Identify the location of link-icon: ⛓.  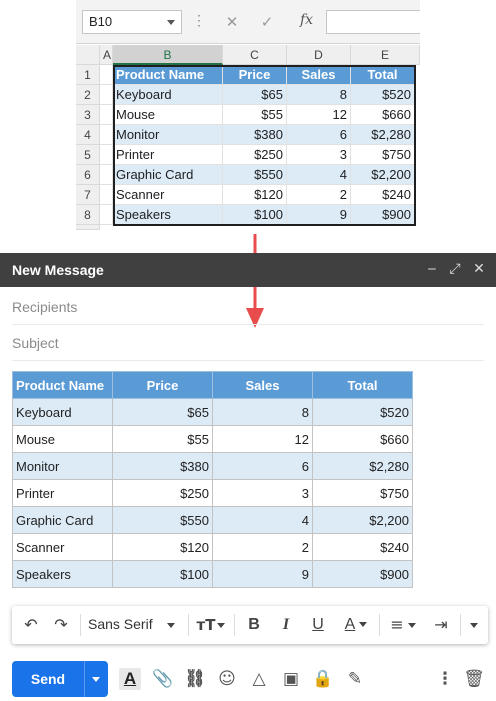
(195, 679).